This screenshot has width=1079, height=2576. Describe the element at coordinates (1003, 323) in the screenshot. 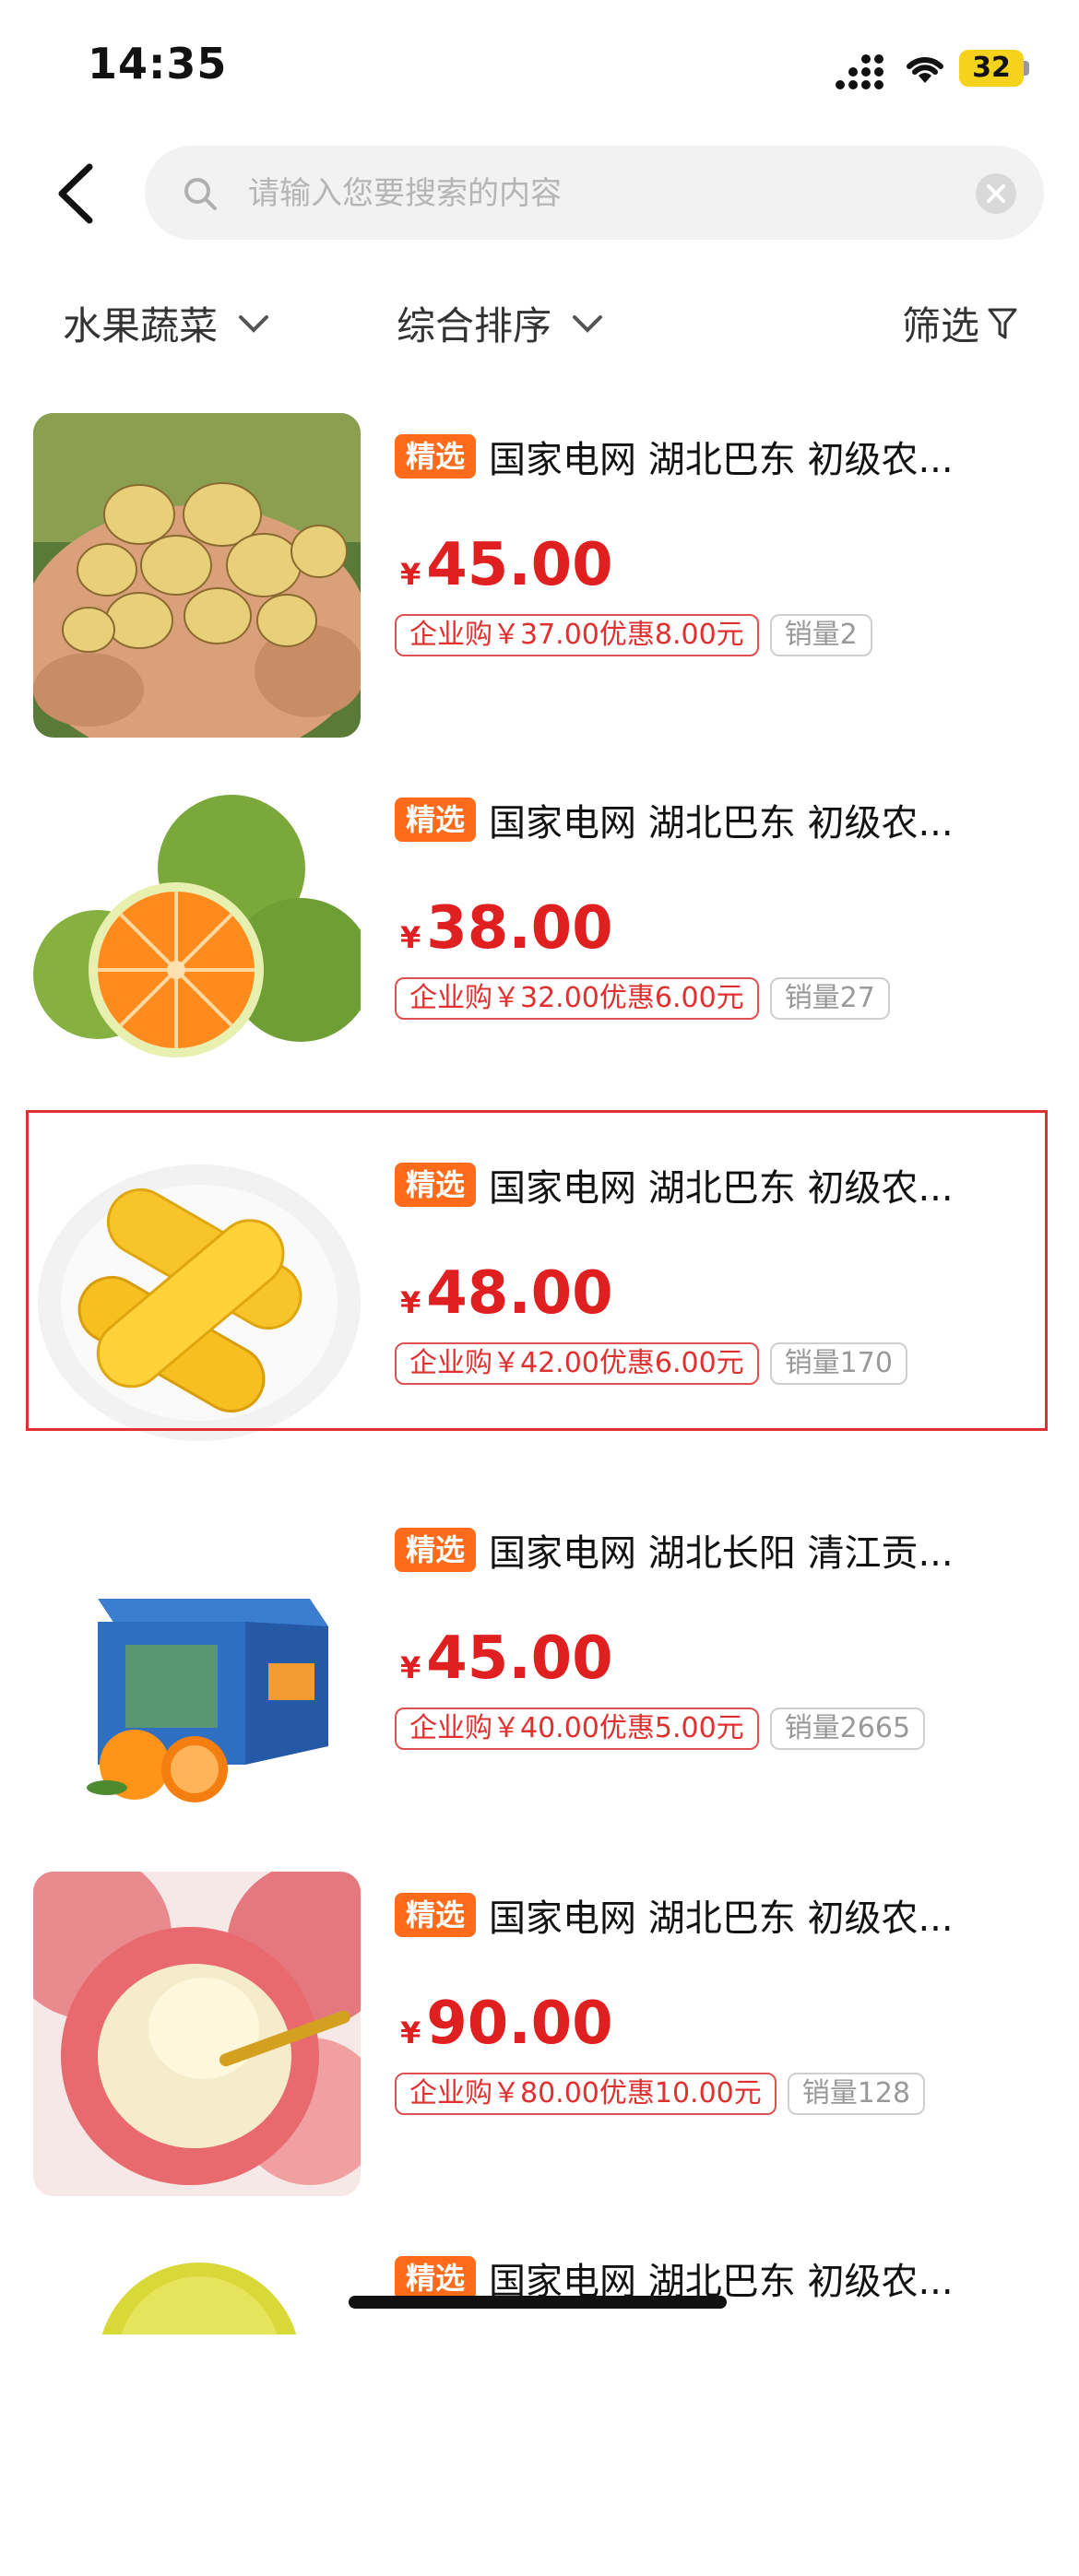

I see `funnel-icon` at that location.